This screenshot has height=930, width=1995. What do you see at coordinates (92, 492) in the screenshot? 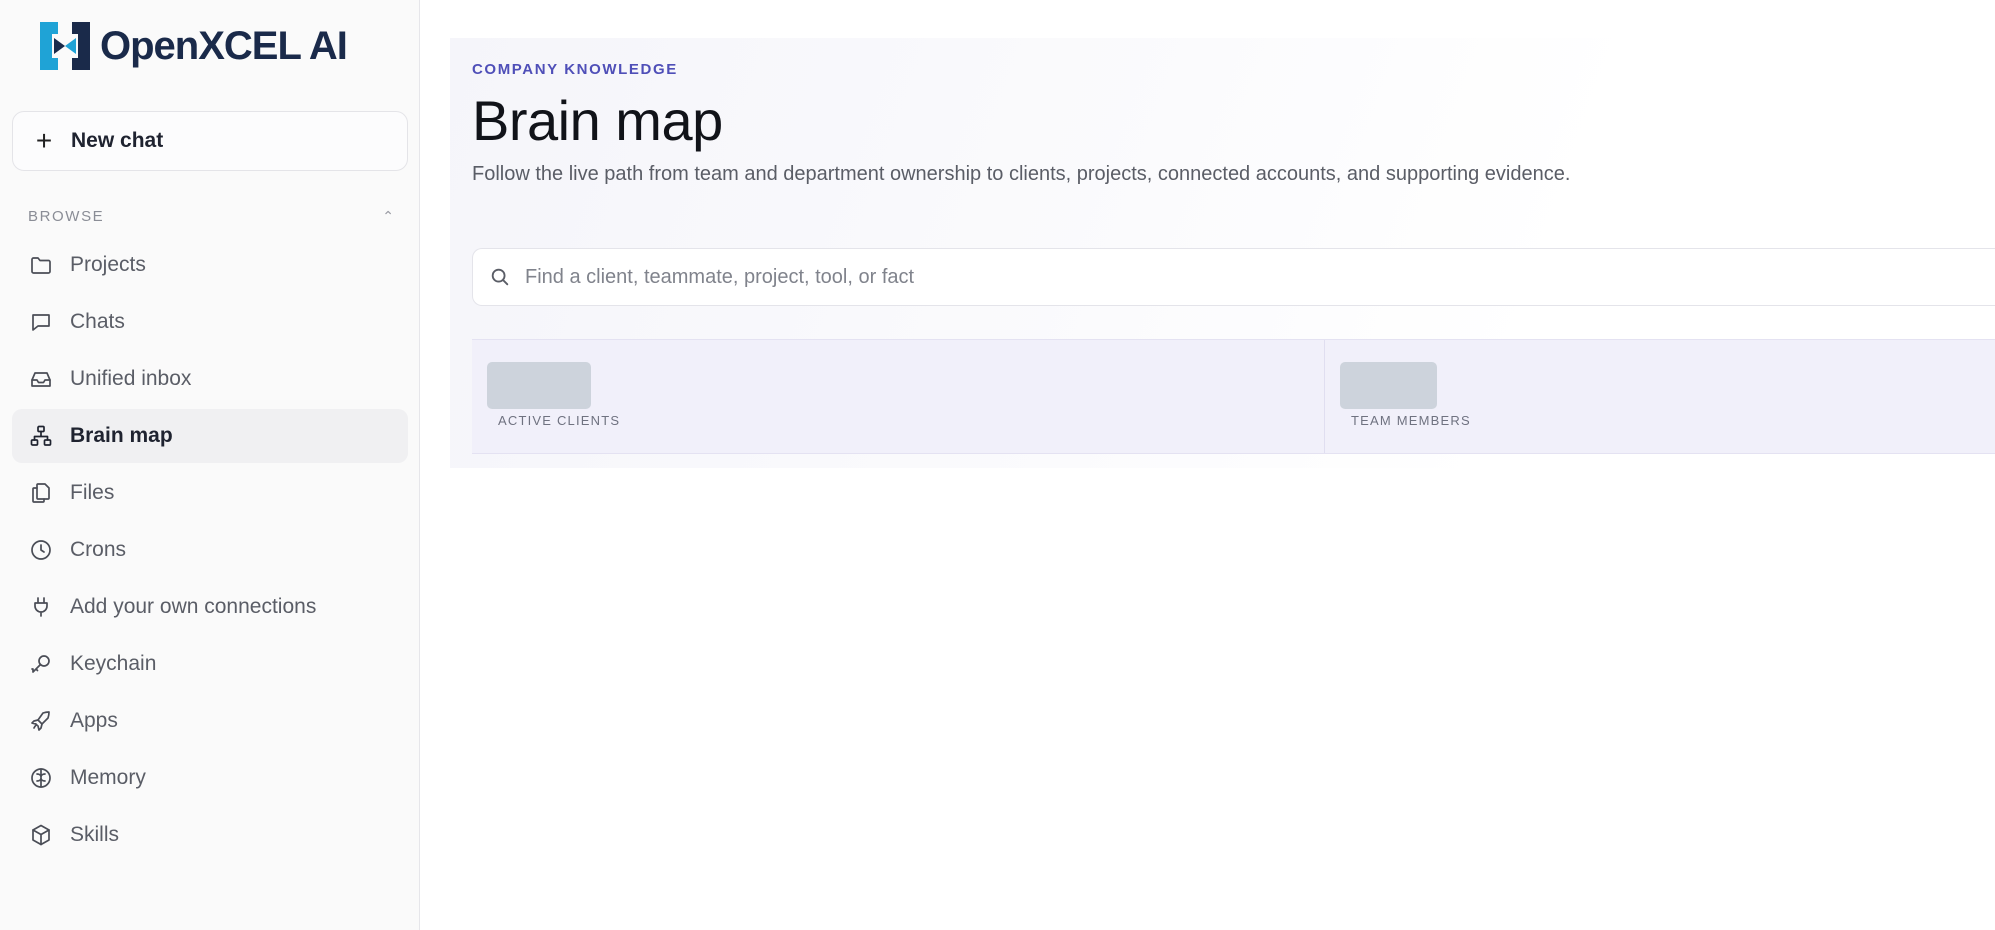
I see `sidebar-item-label: Files` at bounding box center [92, 492].